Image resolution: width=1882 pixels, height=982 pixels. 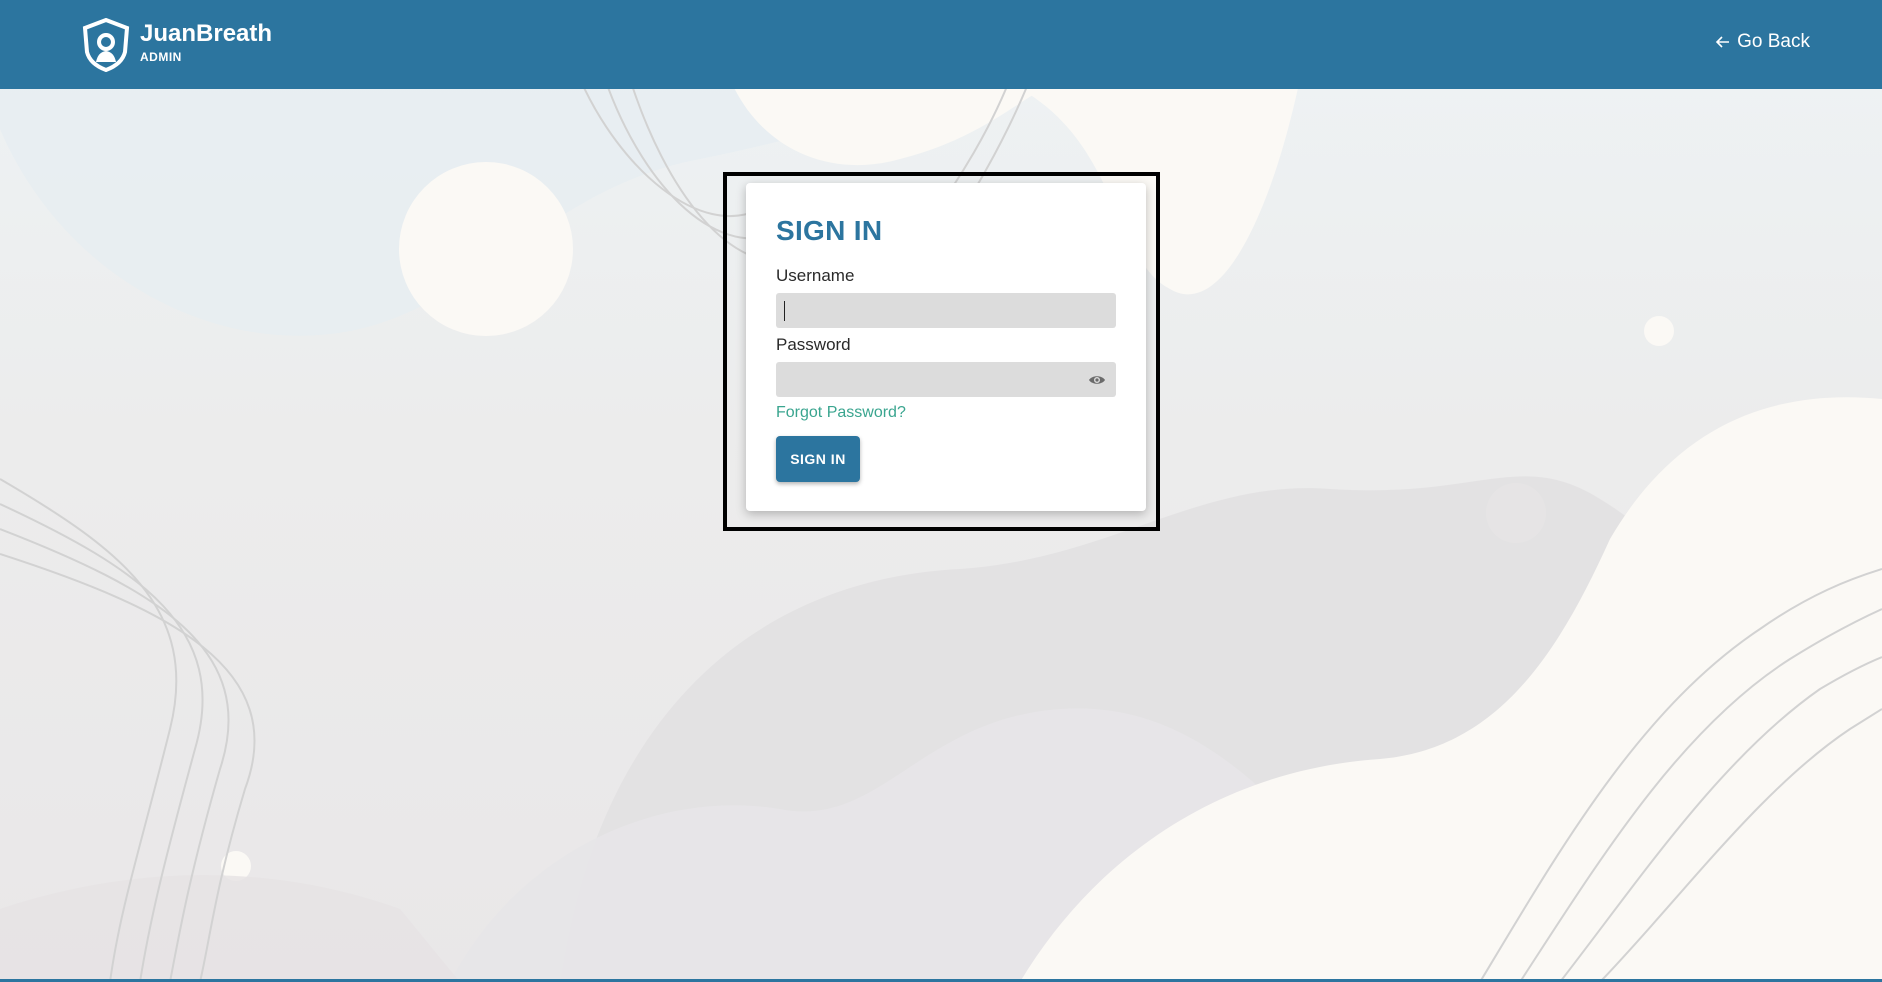 What do you see at coordinates (946, 310) in the screenshot?
I see `username-input` at bounding box center [946, 310].